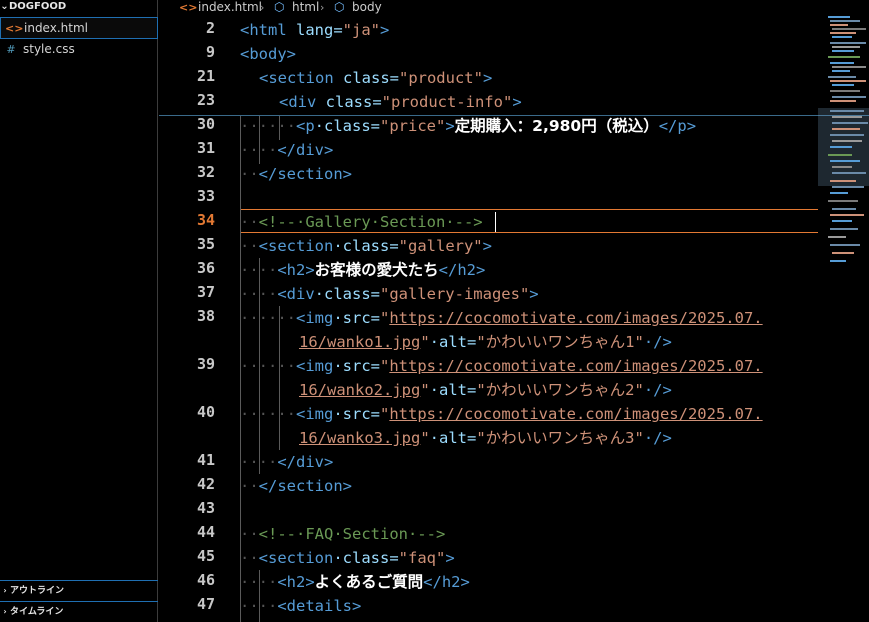 The width and height of the screenshot is (869, 622). Describe the element at coordinates (79, 590) in the screenshot. I see `outline-panel-header: › アウトライン` at that location.